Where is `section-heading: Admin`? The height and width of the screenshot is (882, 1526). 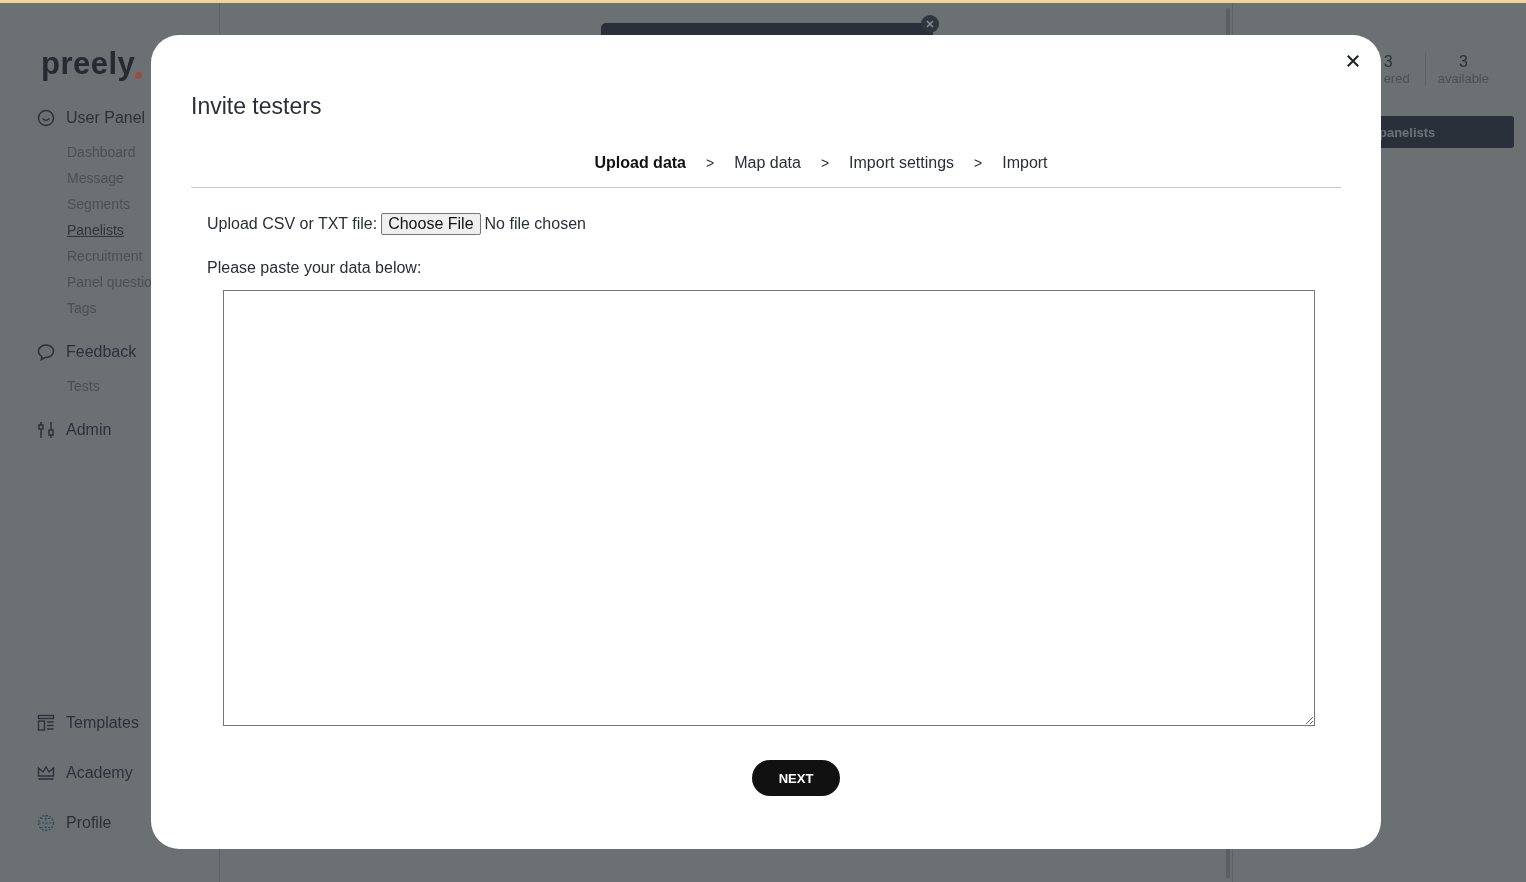
section-heading: Admin is located at coordinates (89, 430).